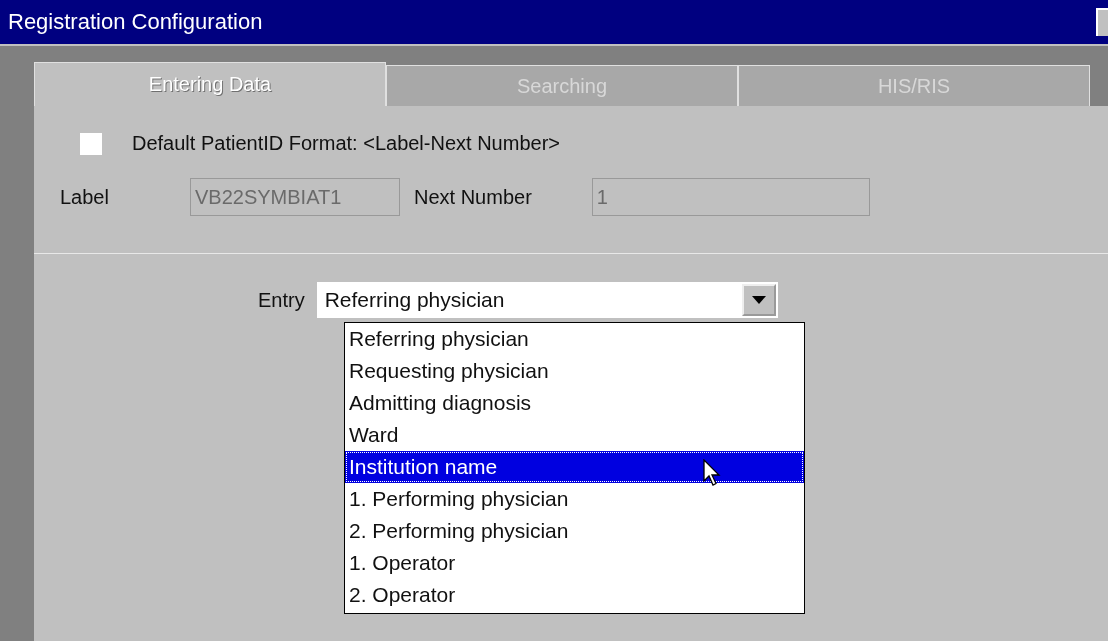  Describe the element at coordinates (1102, 22) in the screenshot. I see `close-button` at that location.